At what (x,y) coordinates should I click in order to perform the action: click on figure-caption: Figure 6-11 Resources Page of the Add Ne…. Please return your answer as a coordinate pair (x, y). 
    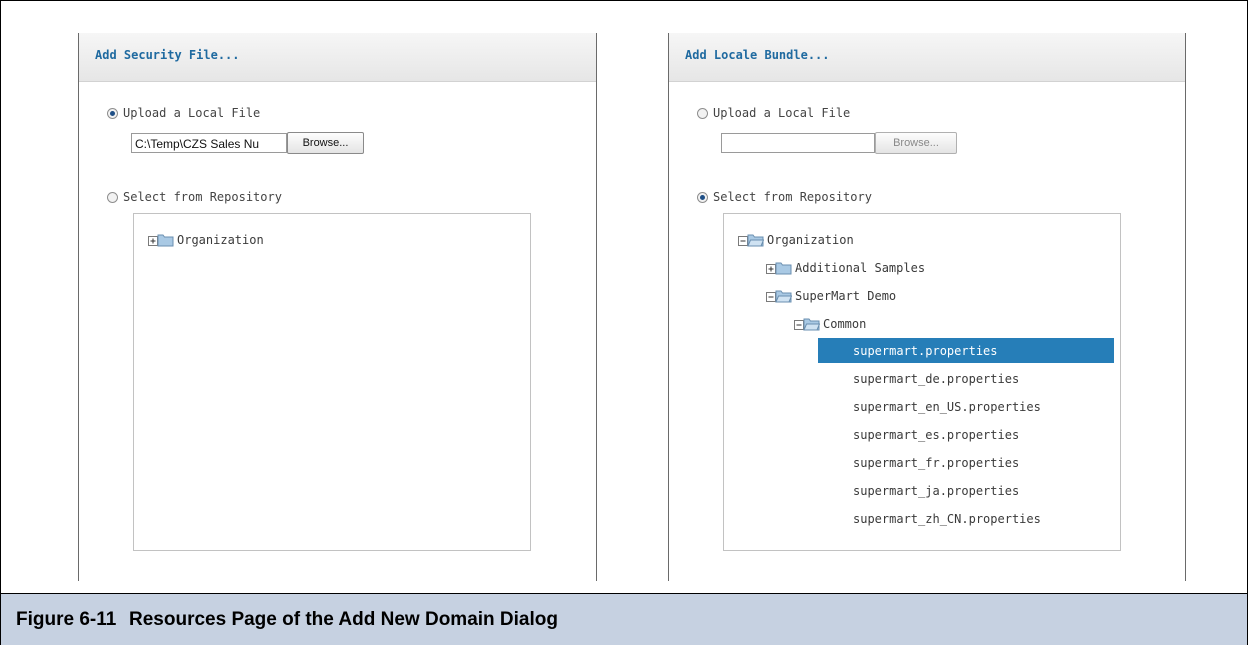
    Looking at the image, I should click on (624, 619).